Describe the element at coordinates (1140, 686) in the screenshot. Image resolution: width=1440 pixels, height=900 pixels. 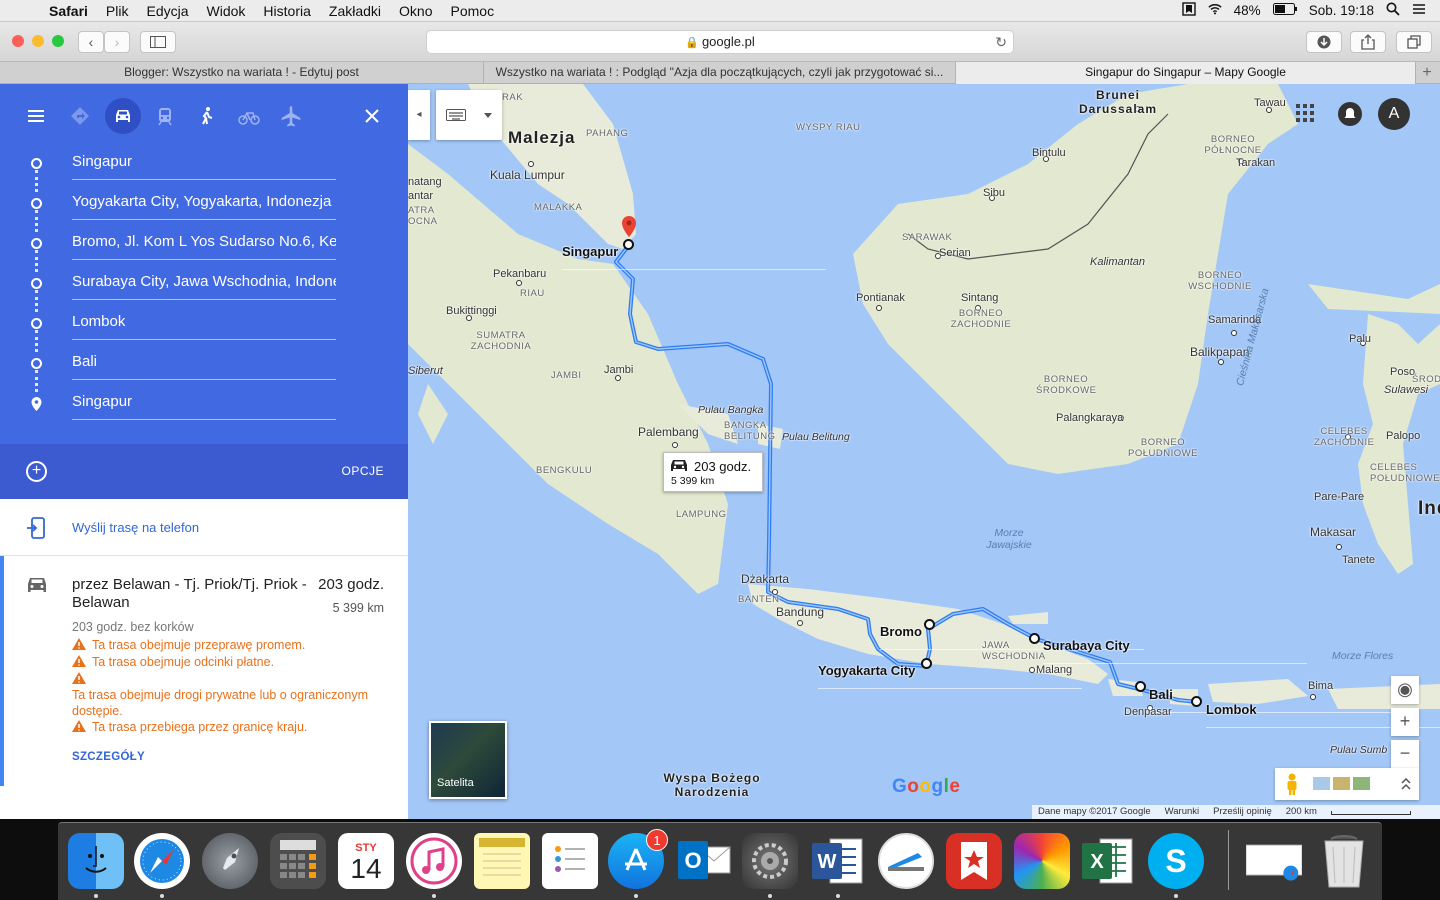
I see `route-stop-bali` at that location.